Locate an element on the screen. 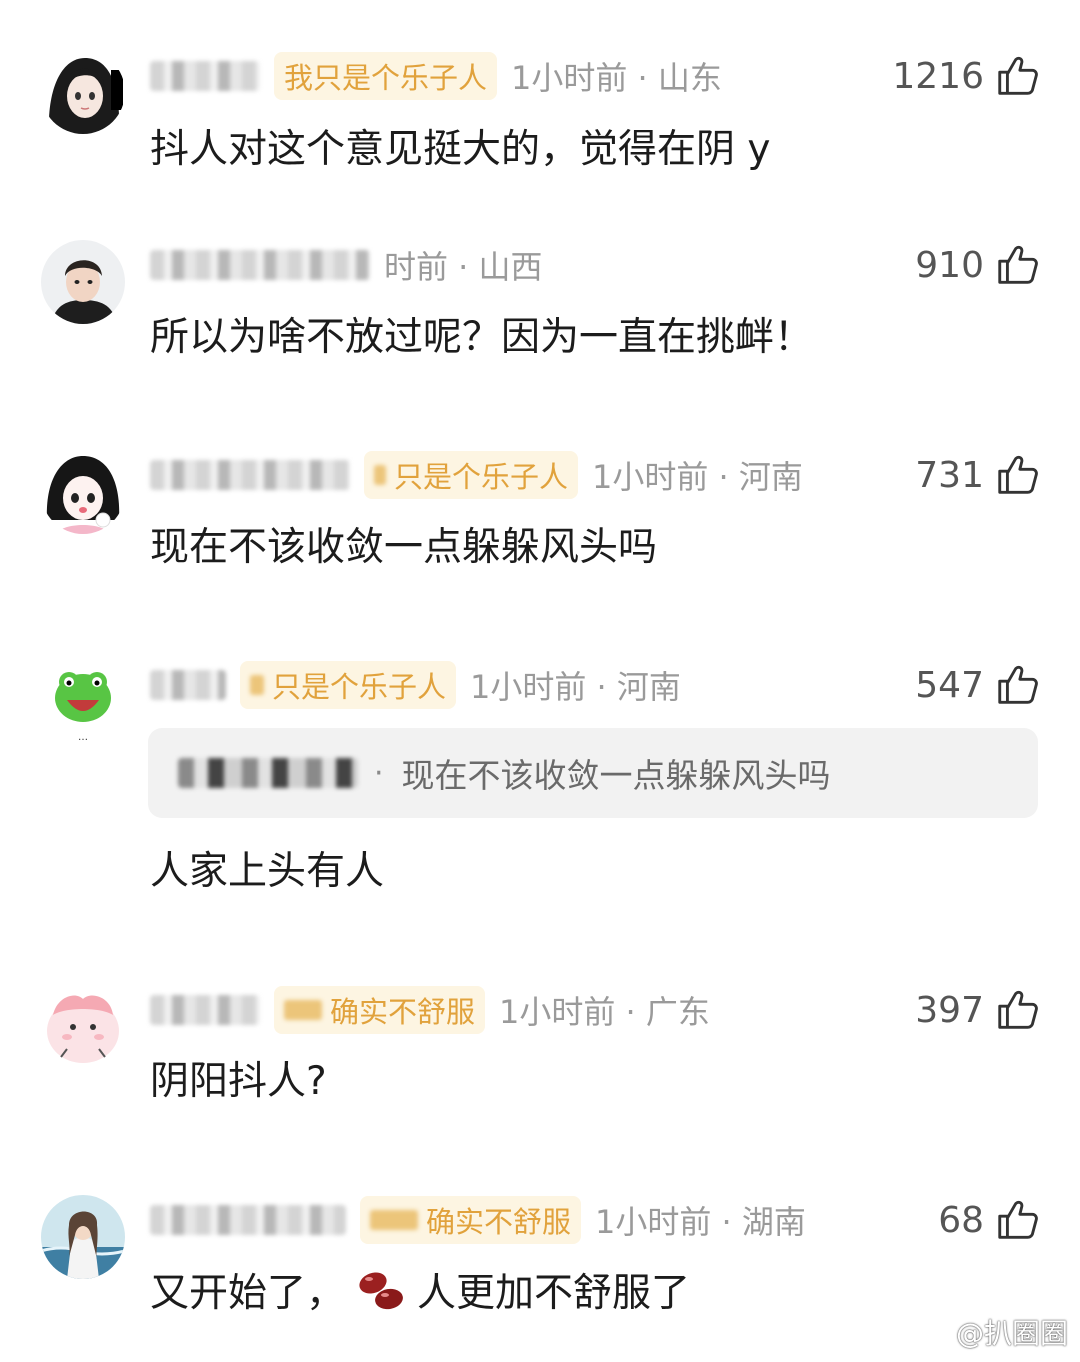  comment-text: 又开始了， 人更加不舒服了 is located at coordinates (420, 1290).